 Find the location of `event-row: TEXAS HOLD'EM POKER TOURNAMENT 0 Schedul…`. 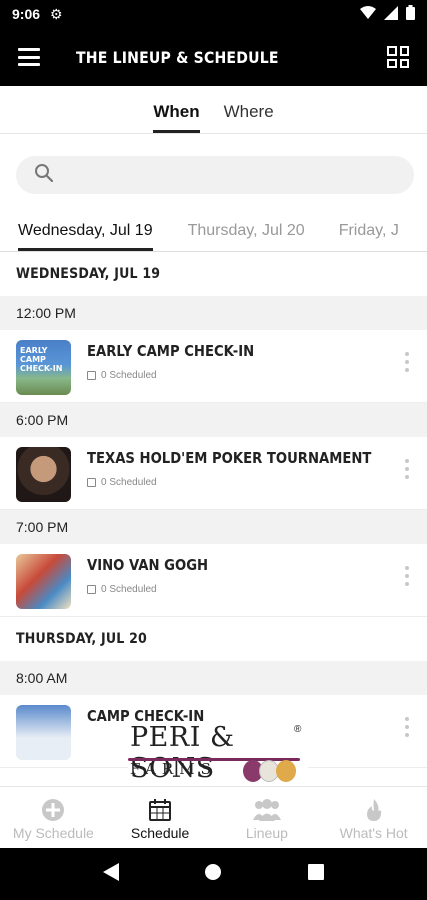

event-row: TEXAS HOLD'EM POKER TOURNAMENT 0 Schedul… is located at coordinates (213, 473).